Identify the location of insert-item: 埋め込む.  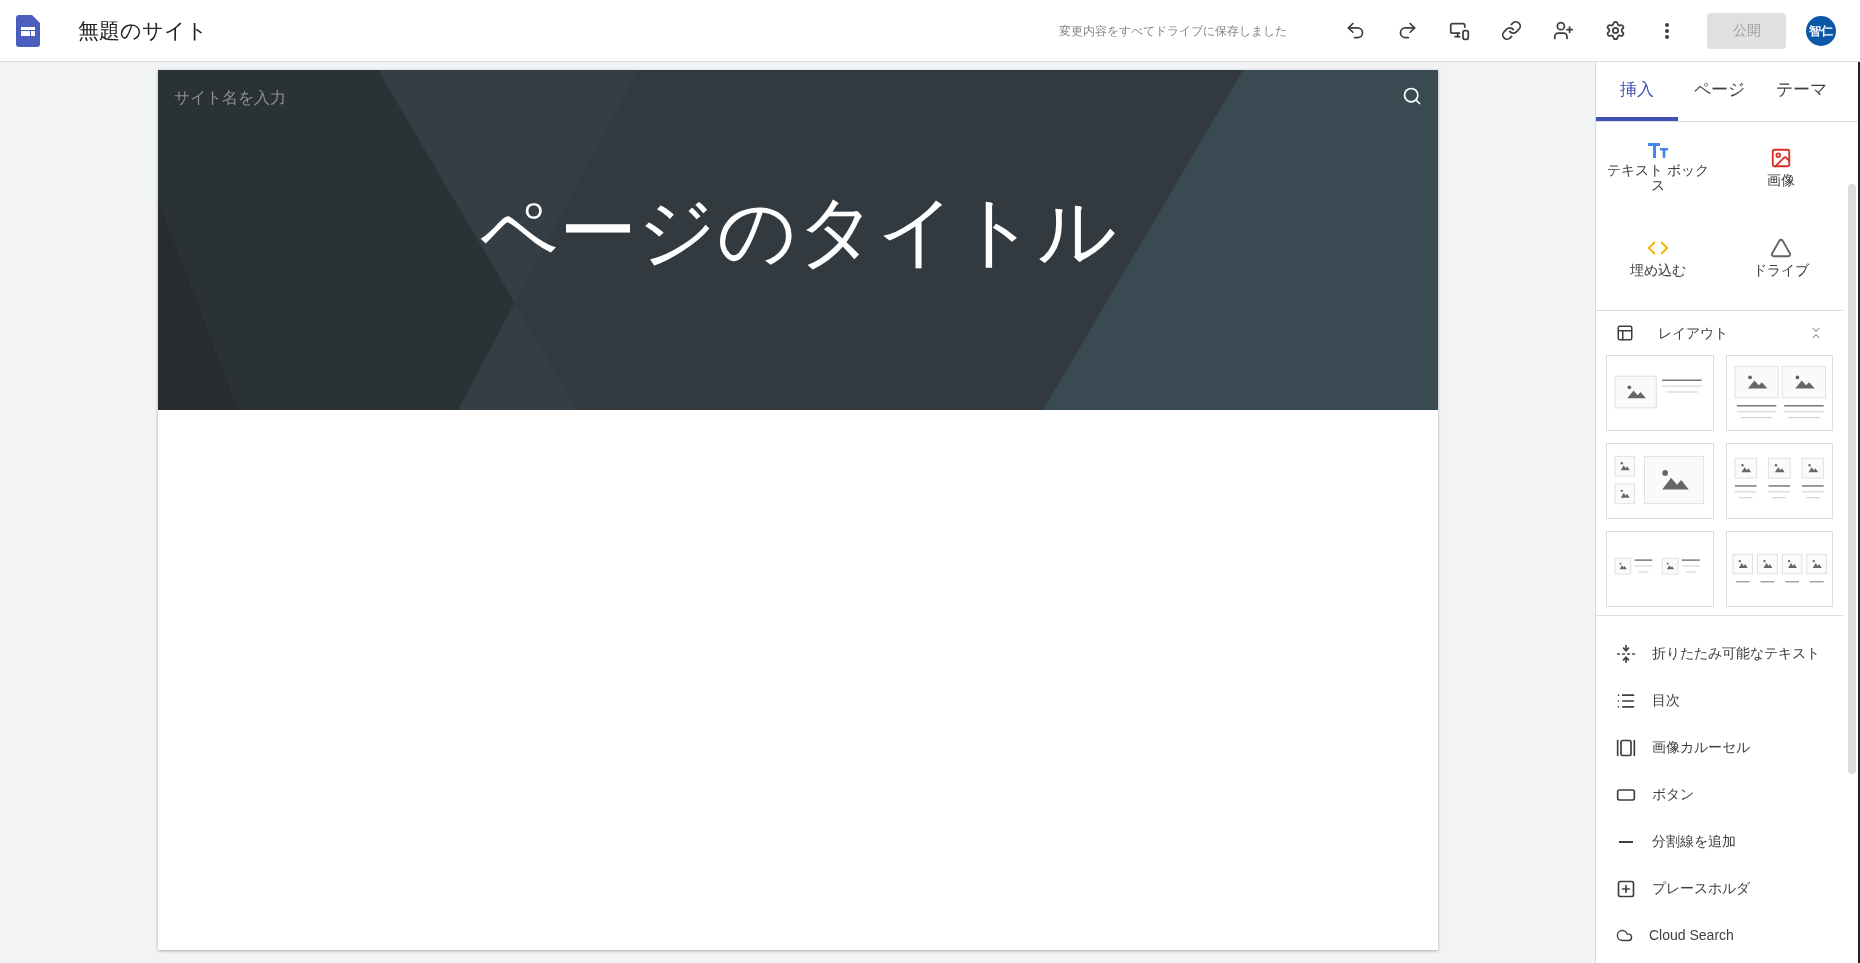
(1658, 257).